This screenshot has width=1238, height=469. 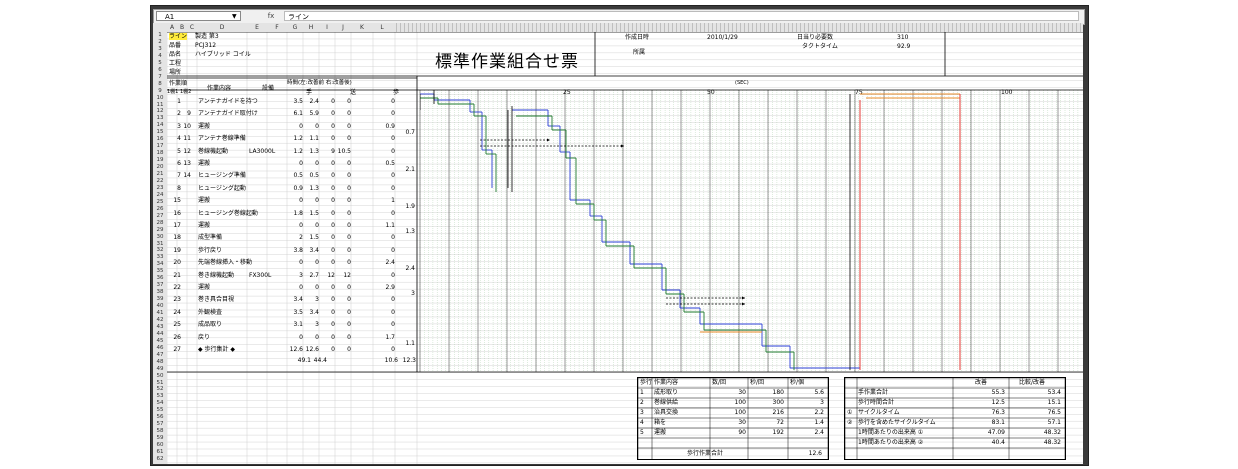 I want to click on step-no: 17, so click(x=174, y=225).